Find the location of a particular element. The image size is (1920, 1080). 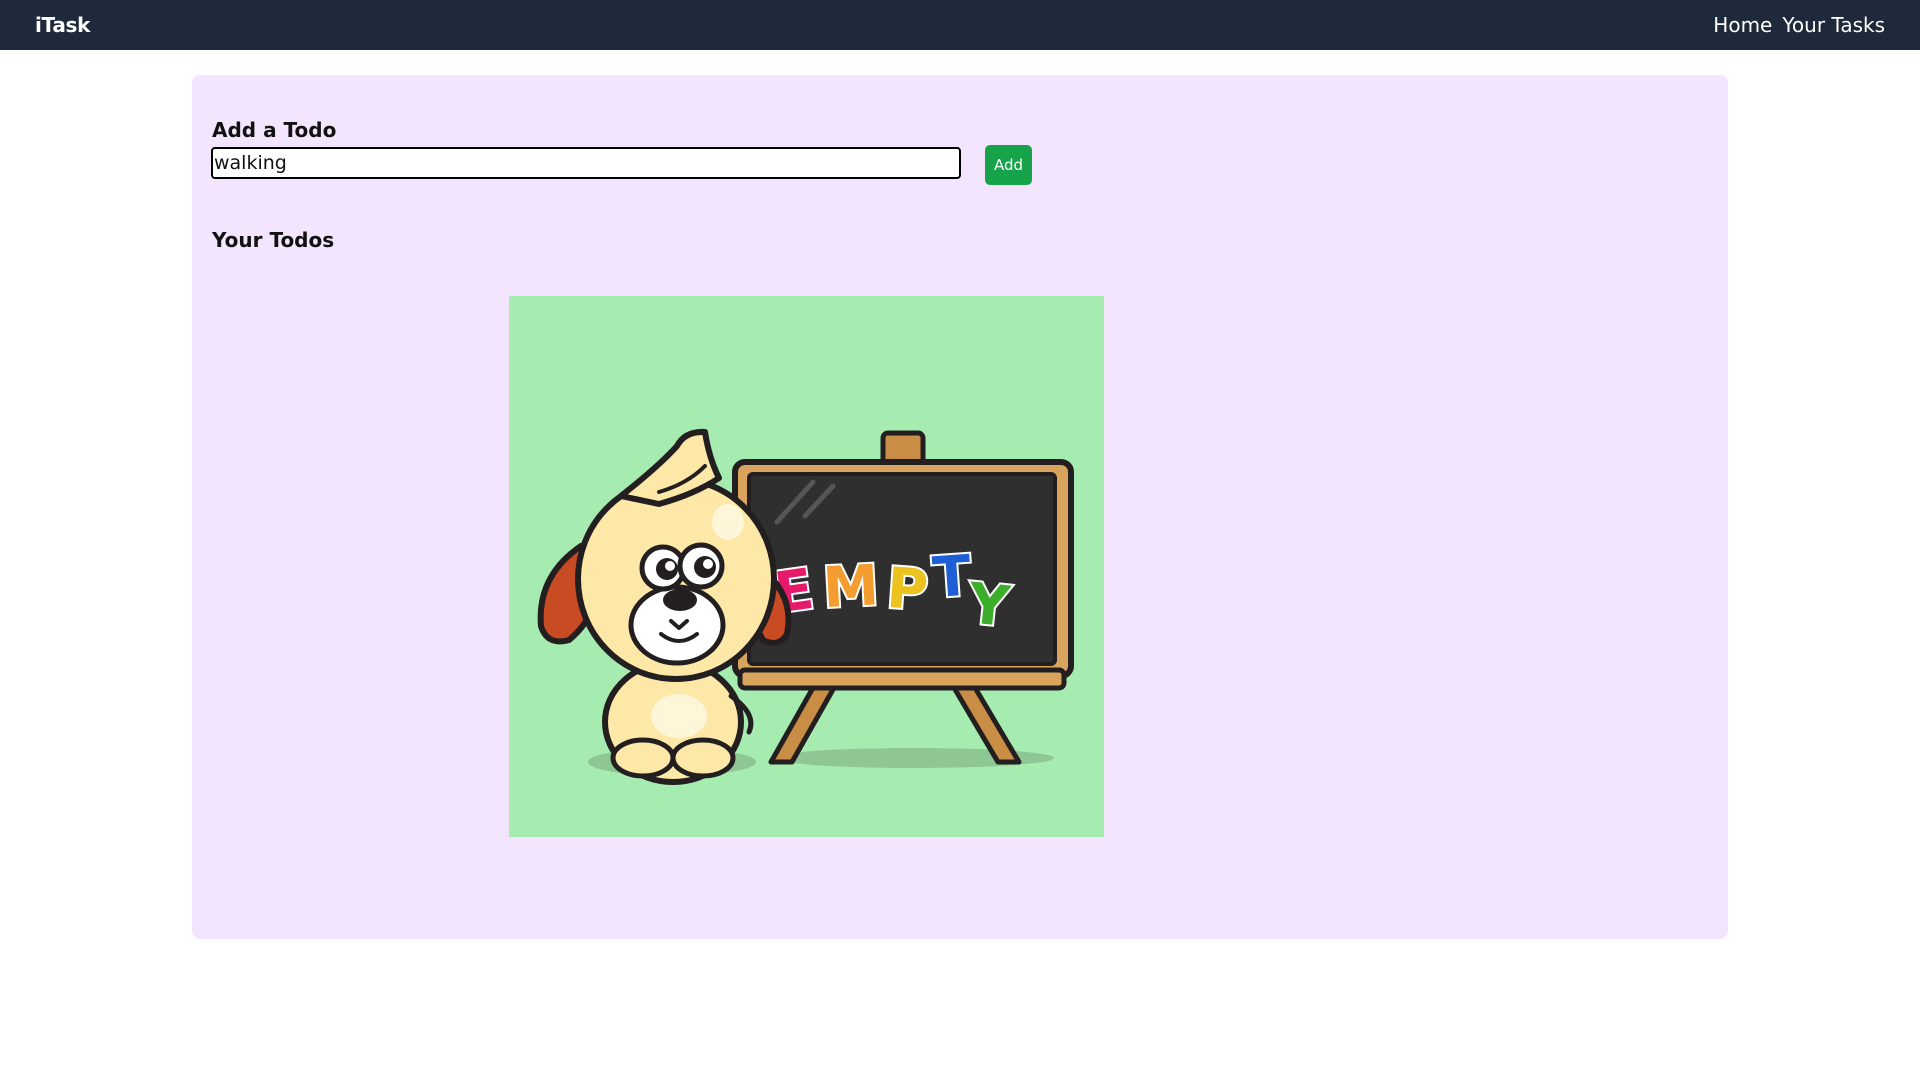

svg-text: Y is located at coordinates (989, 605).